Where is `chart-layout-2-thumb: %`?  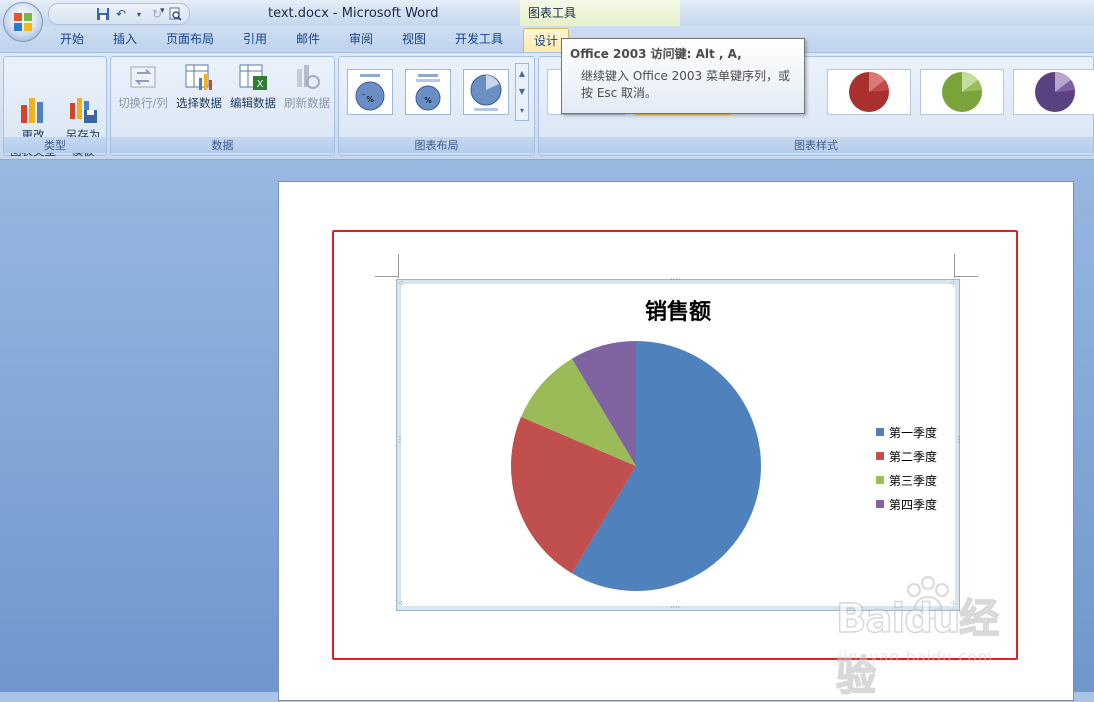 chart-layout-2-thumb: % is located at coordinates (428, 92).